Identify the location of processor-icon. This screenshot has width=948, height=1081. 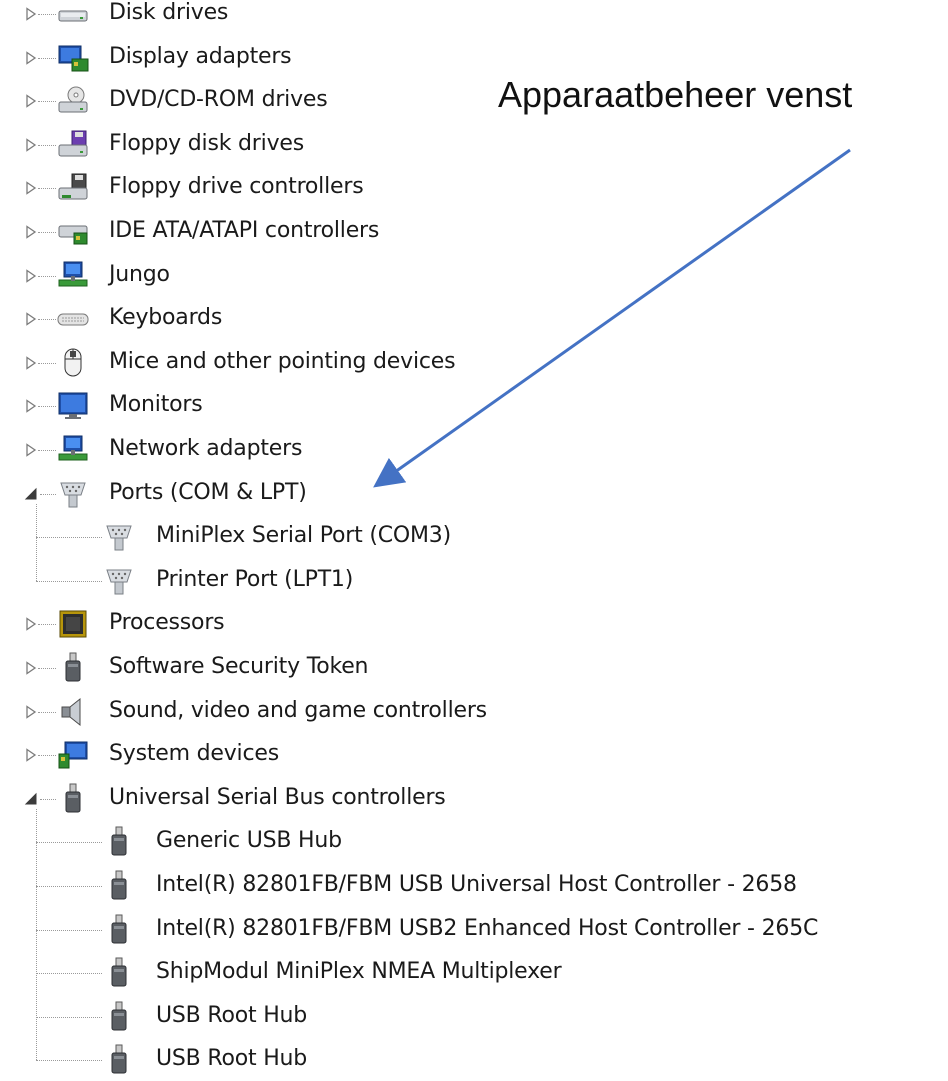
(73, 624).